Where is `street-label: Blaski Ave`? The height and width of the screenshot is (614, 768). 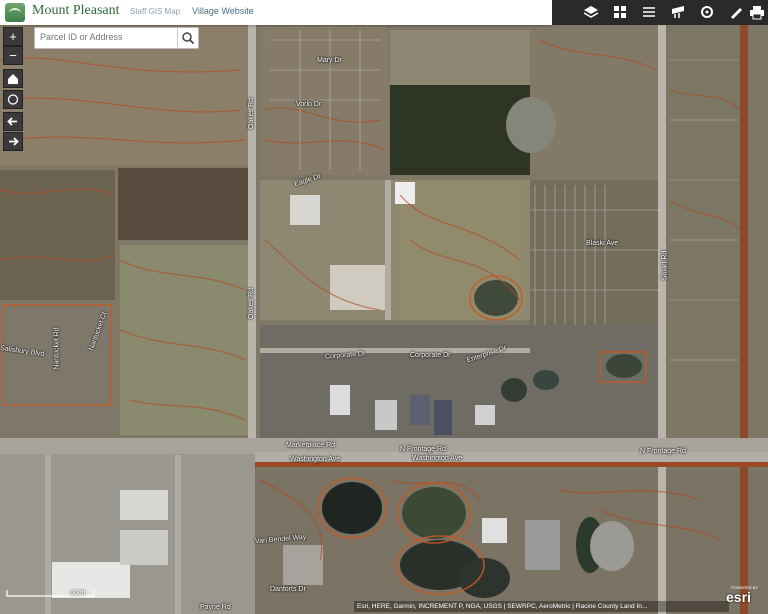
street-label: Blaski Ave is located at coordinates (602, 243).